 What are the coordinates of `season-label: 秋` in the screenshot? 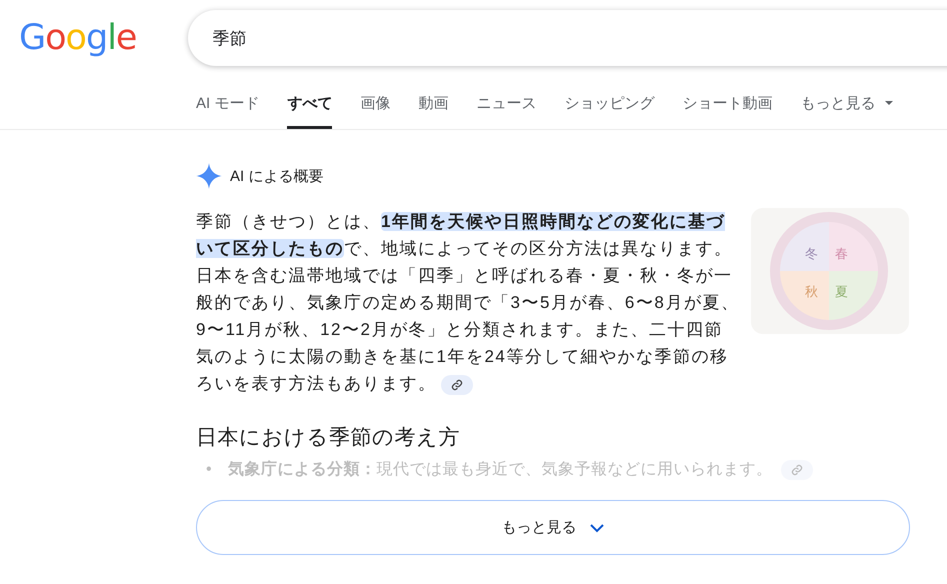 It's located at (811, 292).